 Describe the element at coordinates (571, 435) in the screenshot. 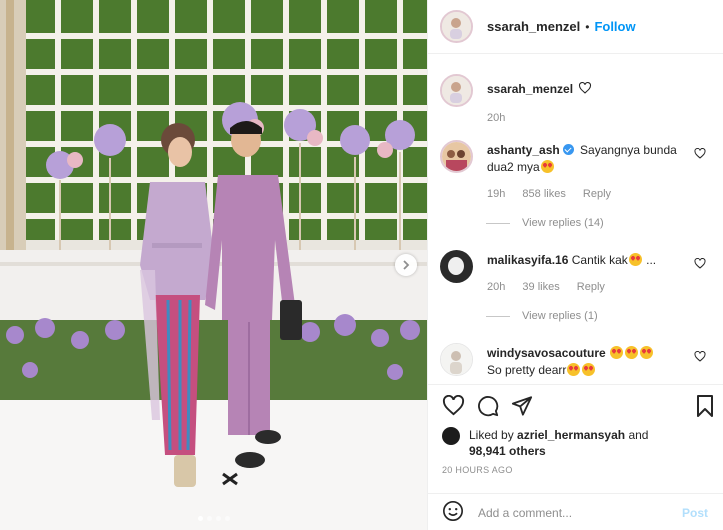

I see `liked-by-user: azriel_hermansyah` at that location.